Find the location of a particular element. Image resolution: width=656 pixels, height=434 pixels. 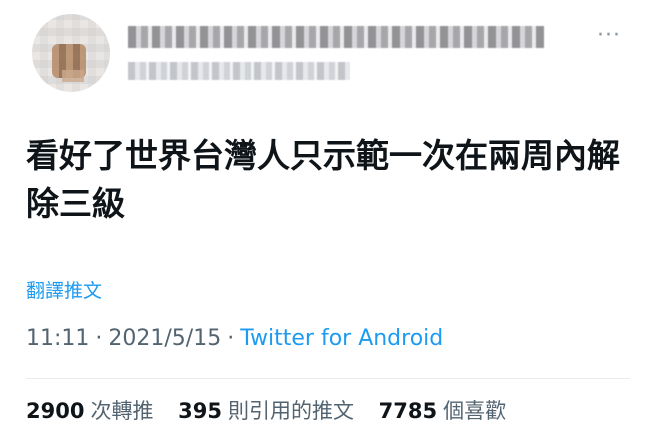

divider is located at coordinates (328, 378).